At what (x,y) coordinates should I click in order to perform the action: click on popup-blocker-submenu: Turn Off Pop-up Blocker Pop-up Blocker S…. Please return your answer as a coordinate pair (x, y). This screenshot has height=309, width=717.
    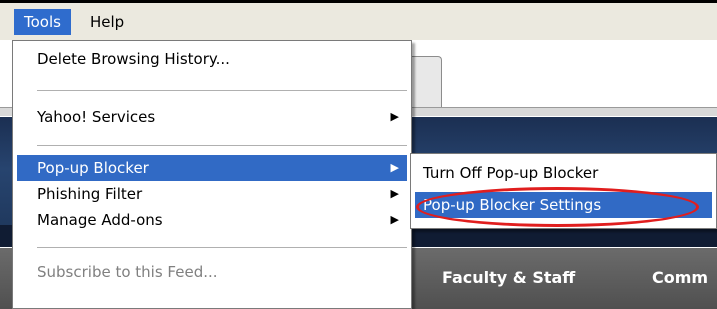
    Looking at the image, I should click on (563, 191).